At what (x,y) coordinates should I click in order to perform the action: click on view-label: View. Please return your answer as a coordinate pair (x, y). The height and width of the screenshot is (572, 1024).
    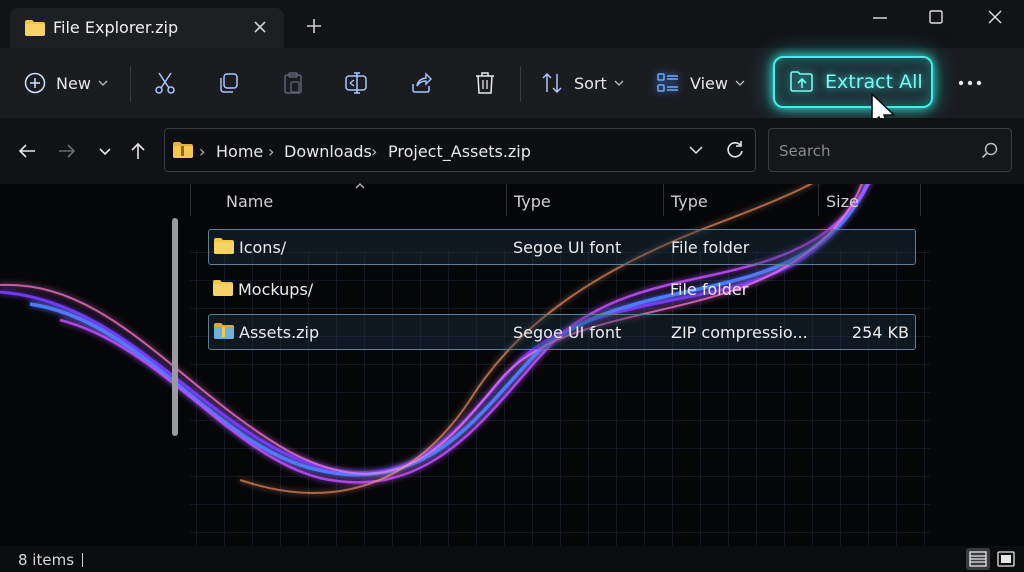
    Looking at the image, I should click on (709, 83).